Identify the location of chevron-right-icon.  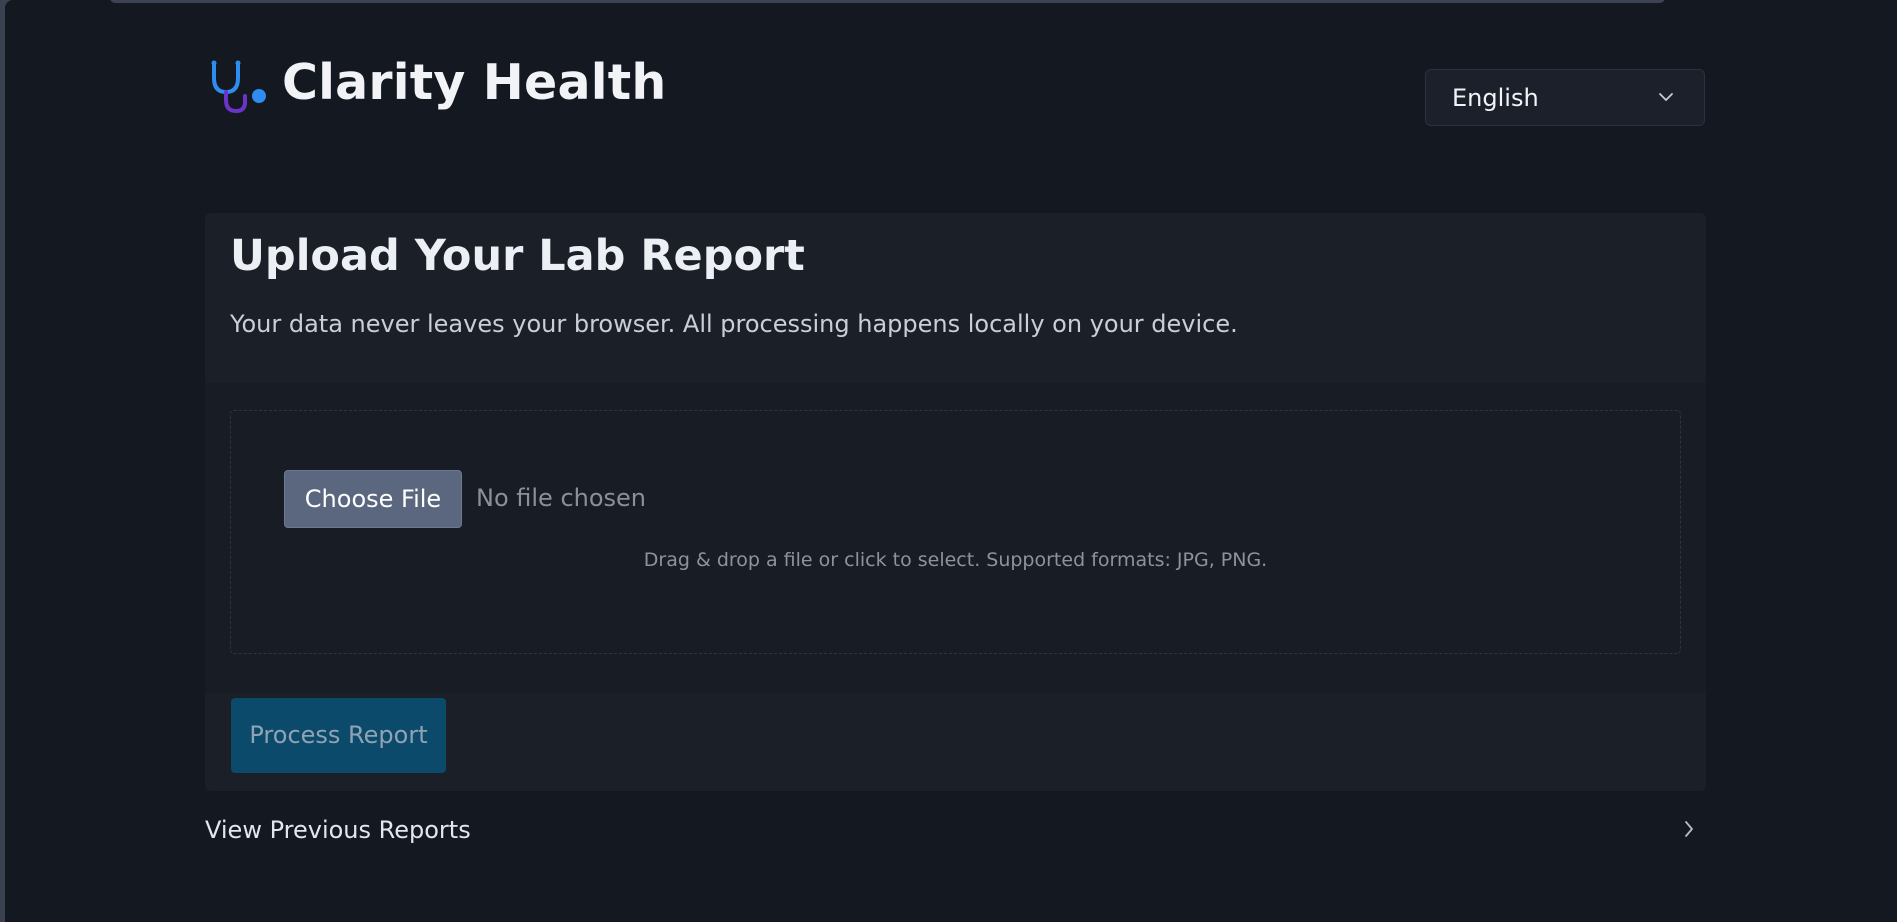
(1689, 829).